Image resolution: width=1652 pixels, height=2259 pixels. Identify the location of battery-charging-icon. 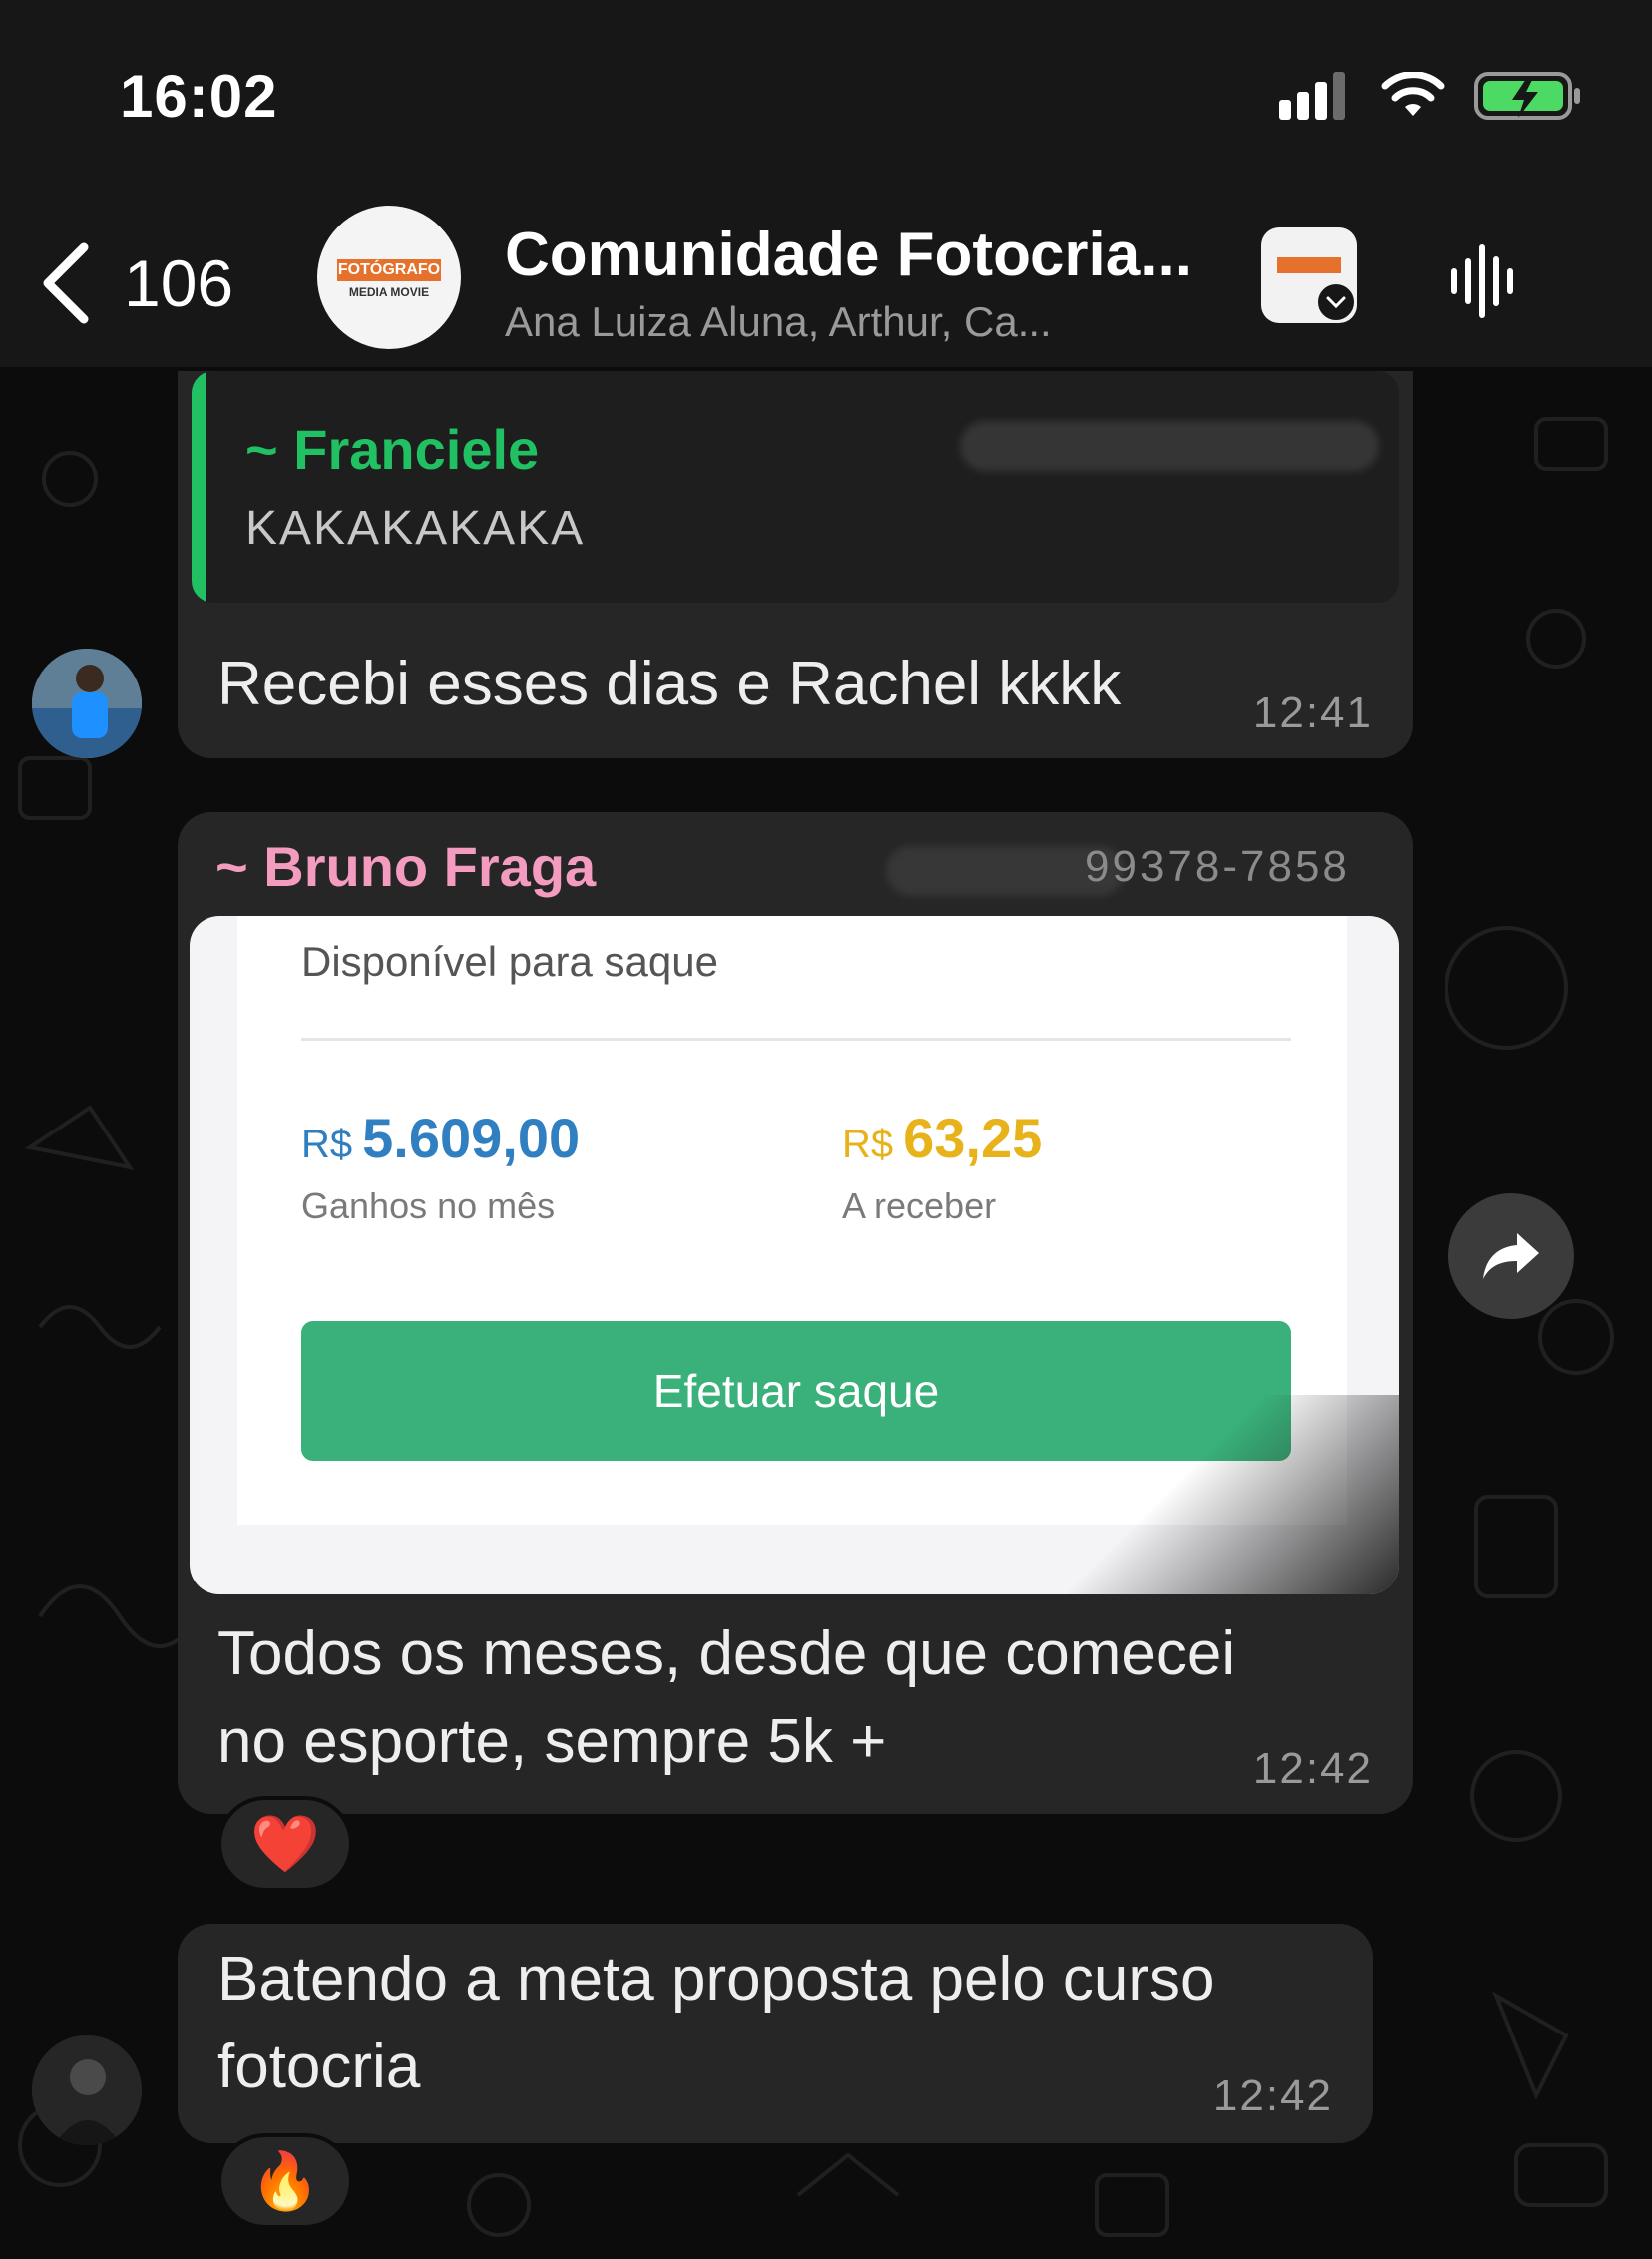
(1527, 96).